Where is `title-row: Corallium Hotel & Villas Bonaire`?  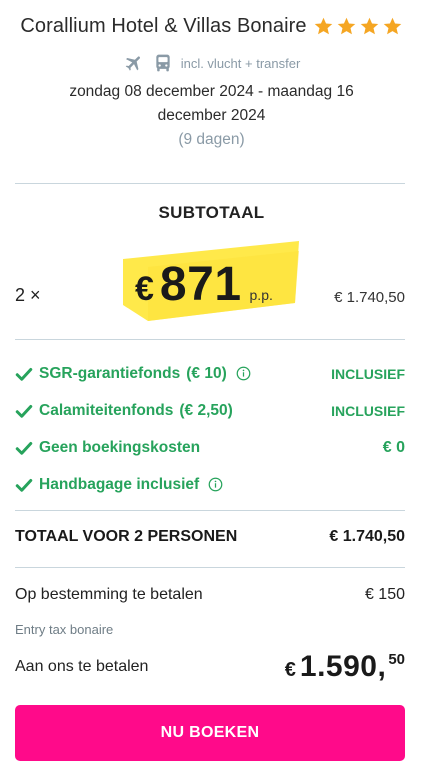 title-row: Corallium Hotel & Villas Bonaire is located at coordinates (211, 26).